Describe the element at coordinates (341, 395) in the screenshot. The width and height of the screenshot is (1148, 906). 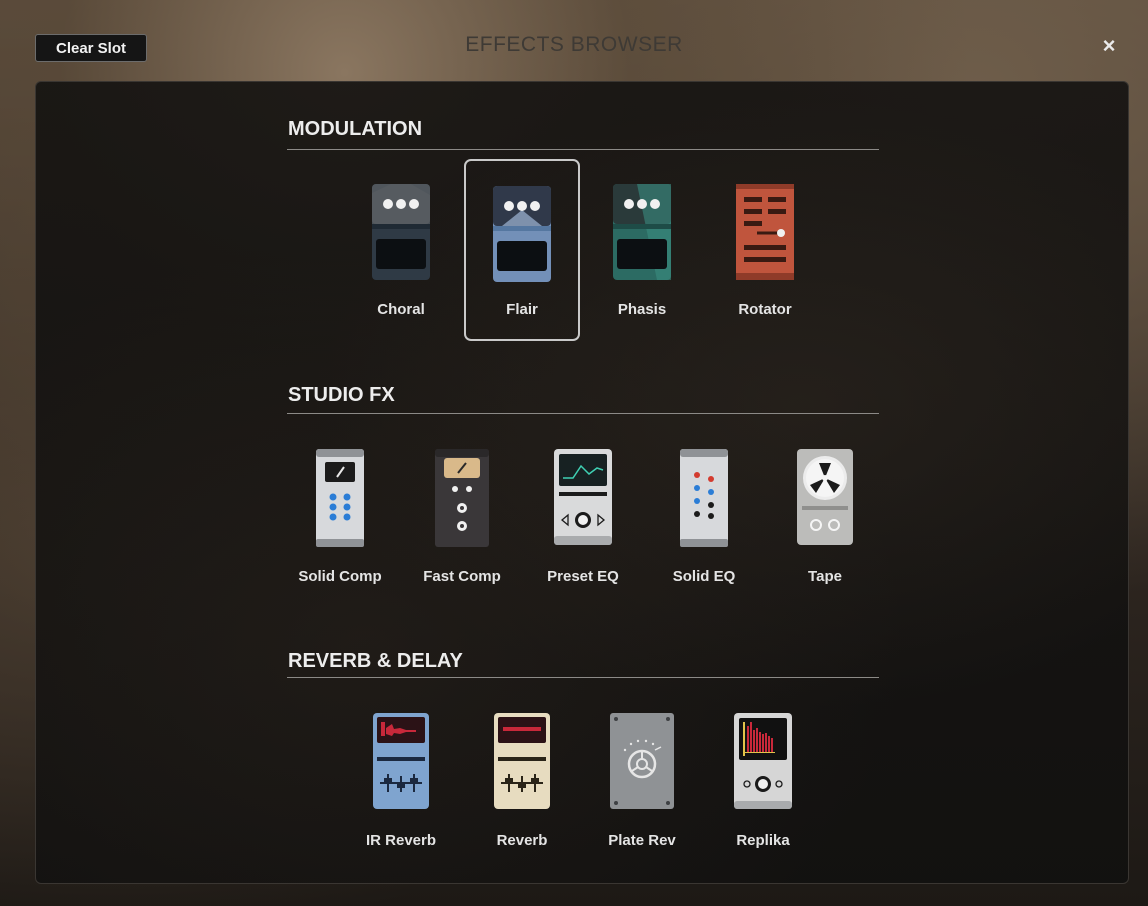
I see `section-title-studio-fx: STUDIO FX` at that location.